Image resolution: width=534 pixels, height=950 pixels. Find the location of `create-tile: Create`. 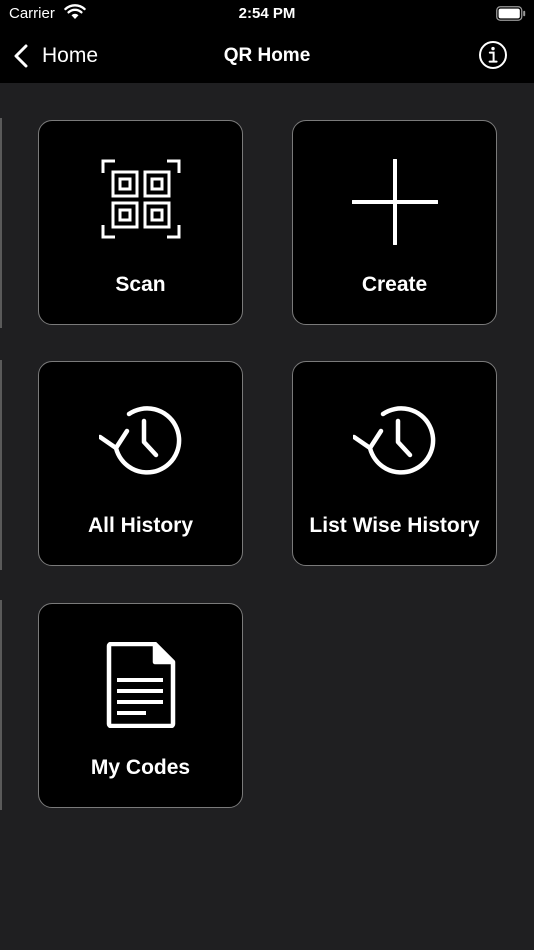

create-tile: Create is located at coordinates (394, 222).